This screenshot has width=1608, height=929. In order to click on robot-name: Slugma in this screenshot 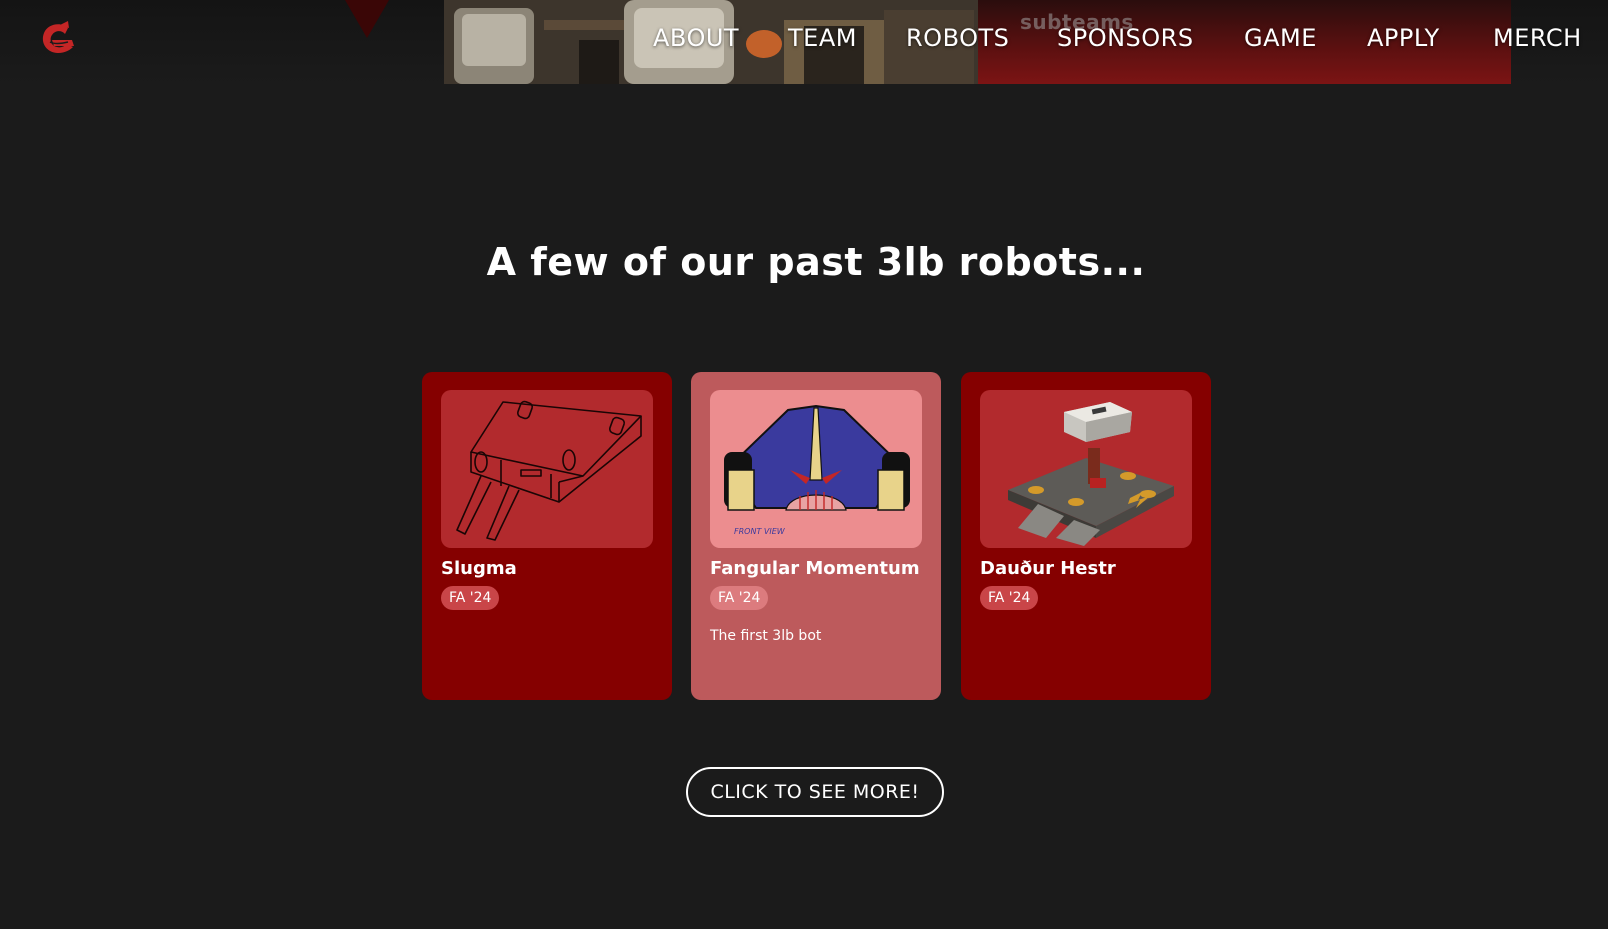, I will do `click(479, 568)`.